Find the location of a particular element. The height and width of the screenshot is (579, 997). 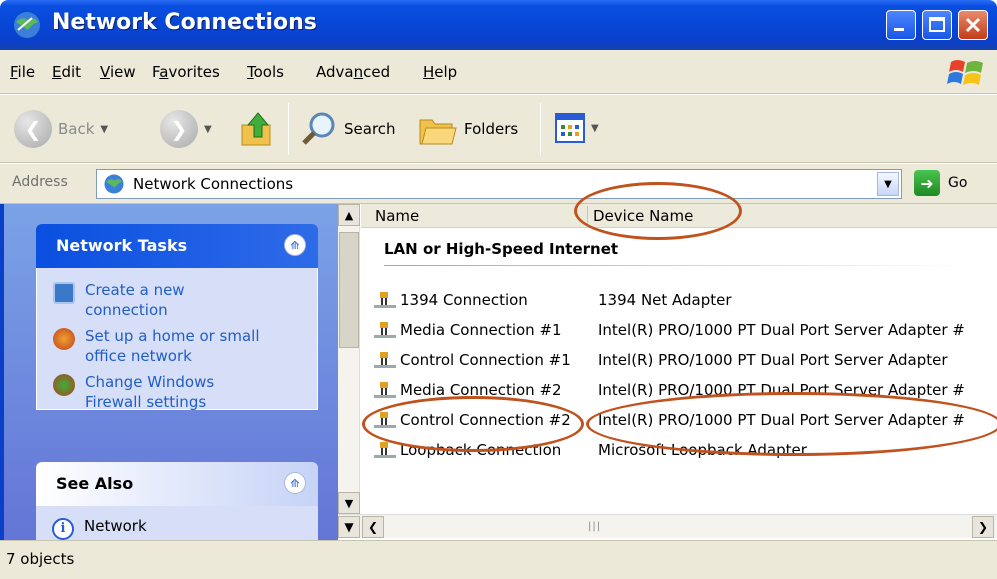

minimize-icon is located at coordinates (899, 29).